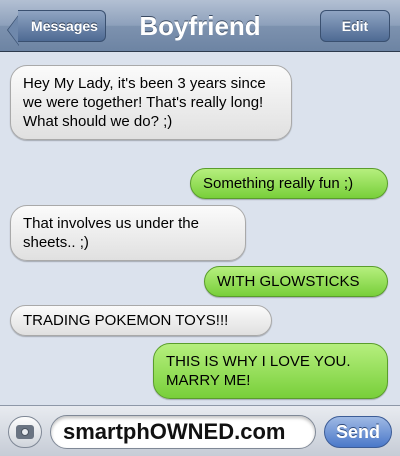 The height and width of the screenshot is (456, 400). I want to click on message-bubble-received: TRADING POKEMON TOYS!!!, so click(141, 320).